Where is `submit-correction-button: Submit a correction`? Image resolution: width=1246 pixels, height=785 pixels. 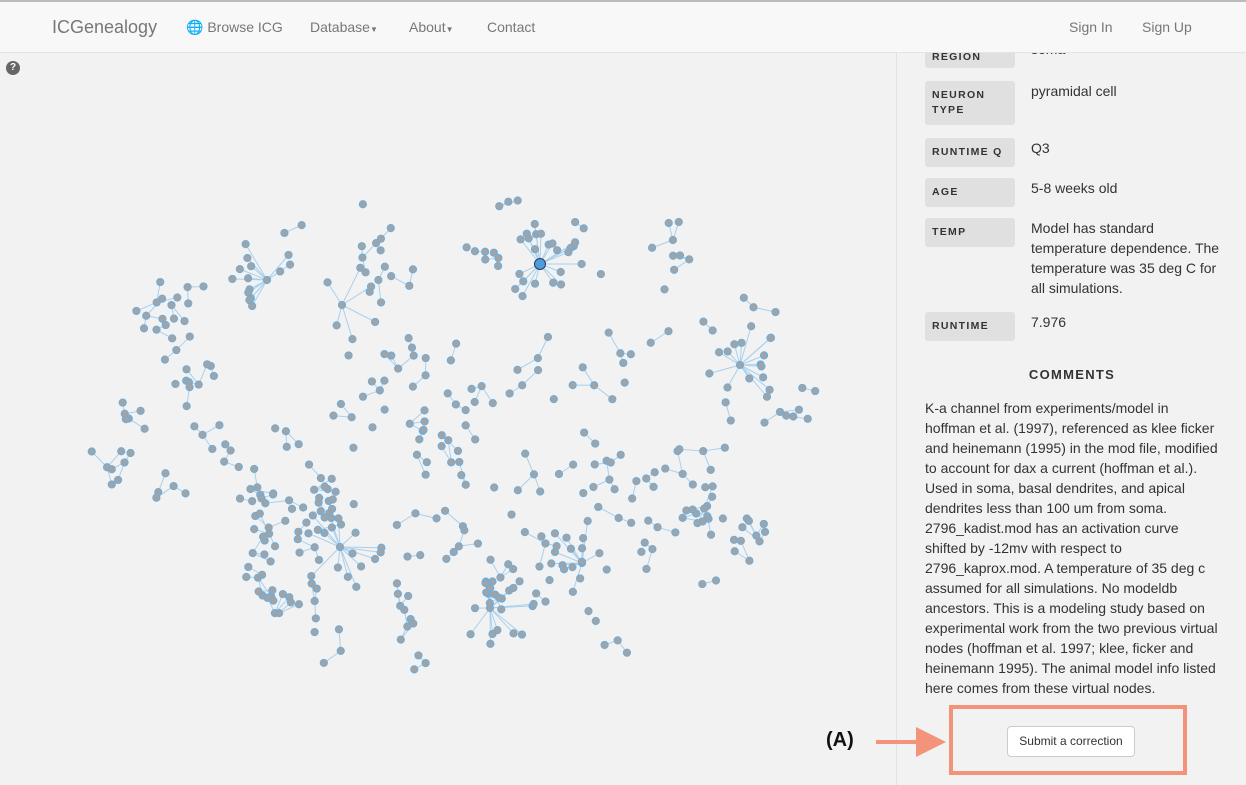
submit-correction-button: Submit a correction is located at coordinates (1071, 741).